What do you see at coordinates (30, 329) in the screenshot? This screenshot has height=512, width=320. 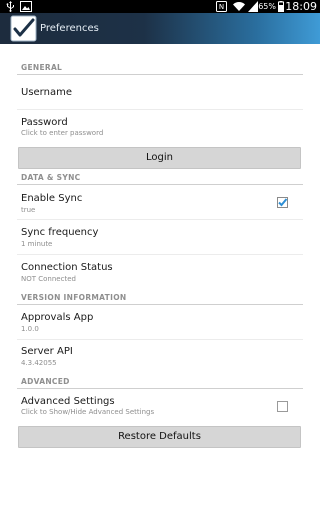 I see `pref-approvals-app-summary: 1.0.0` at bounding box center [30, 329].